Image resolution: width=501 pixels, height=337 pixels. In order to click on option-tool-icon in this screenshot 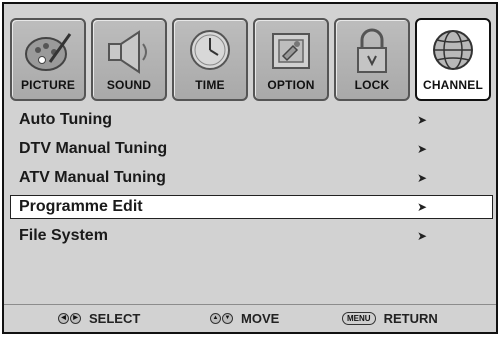, I will do `click(291, 51)`.